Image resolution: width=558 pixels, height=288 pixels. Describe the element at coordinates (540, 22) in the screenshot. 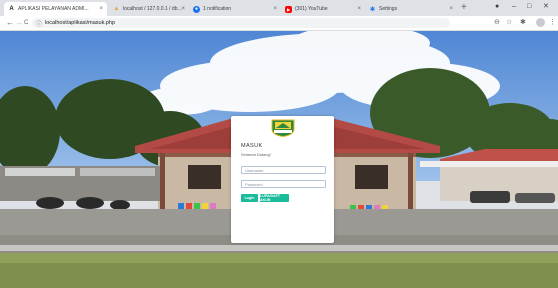

I see `profile-avatar` at that location.